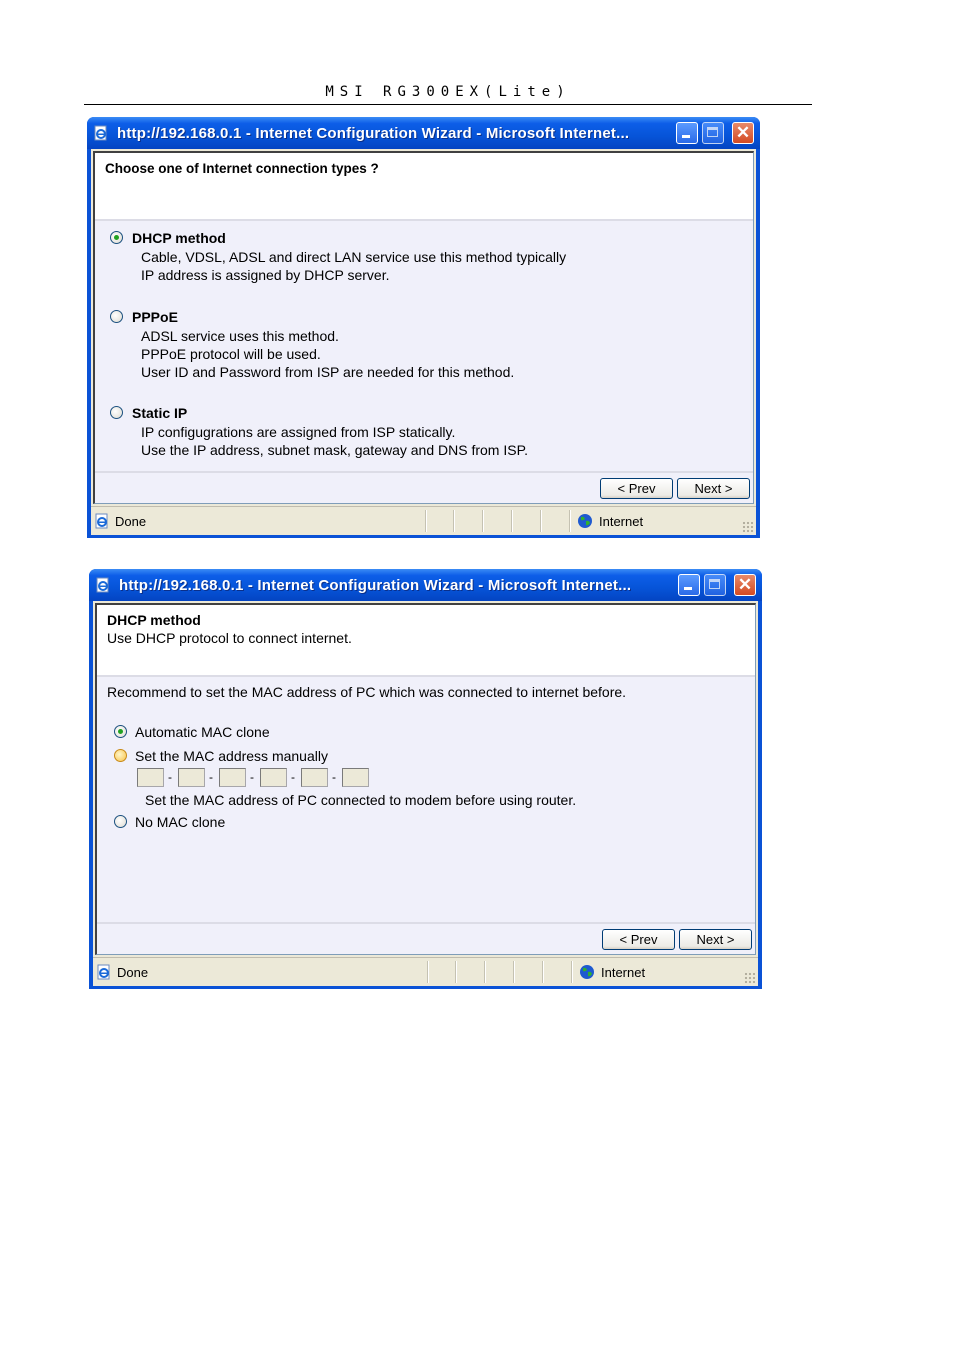  Describe the element at coordinates (116, 237) in the screenshot. I see `radio-dhcp` at that location.